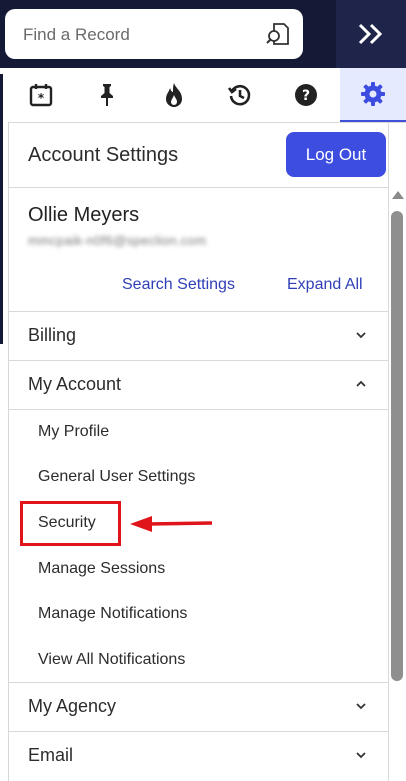  Describe the element at coordinates (198, 384) in the screenshot. I see `section-my-account: My Account` at that location.